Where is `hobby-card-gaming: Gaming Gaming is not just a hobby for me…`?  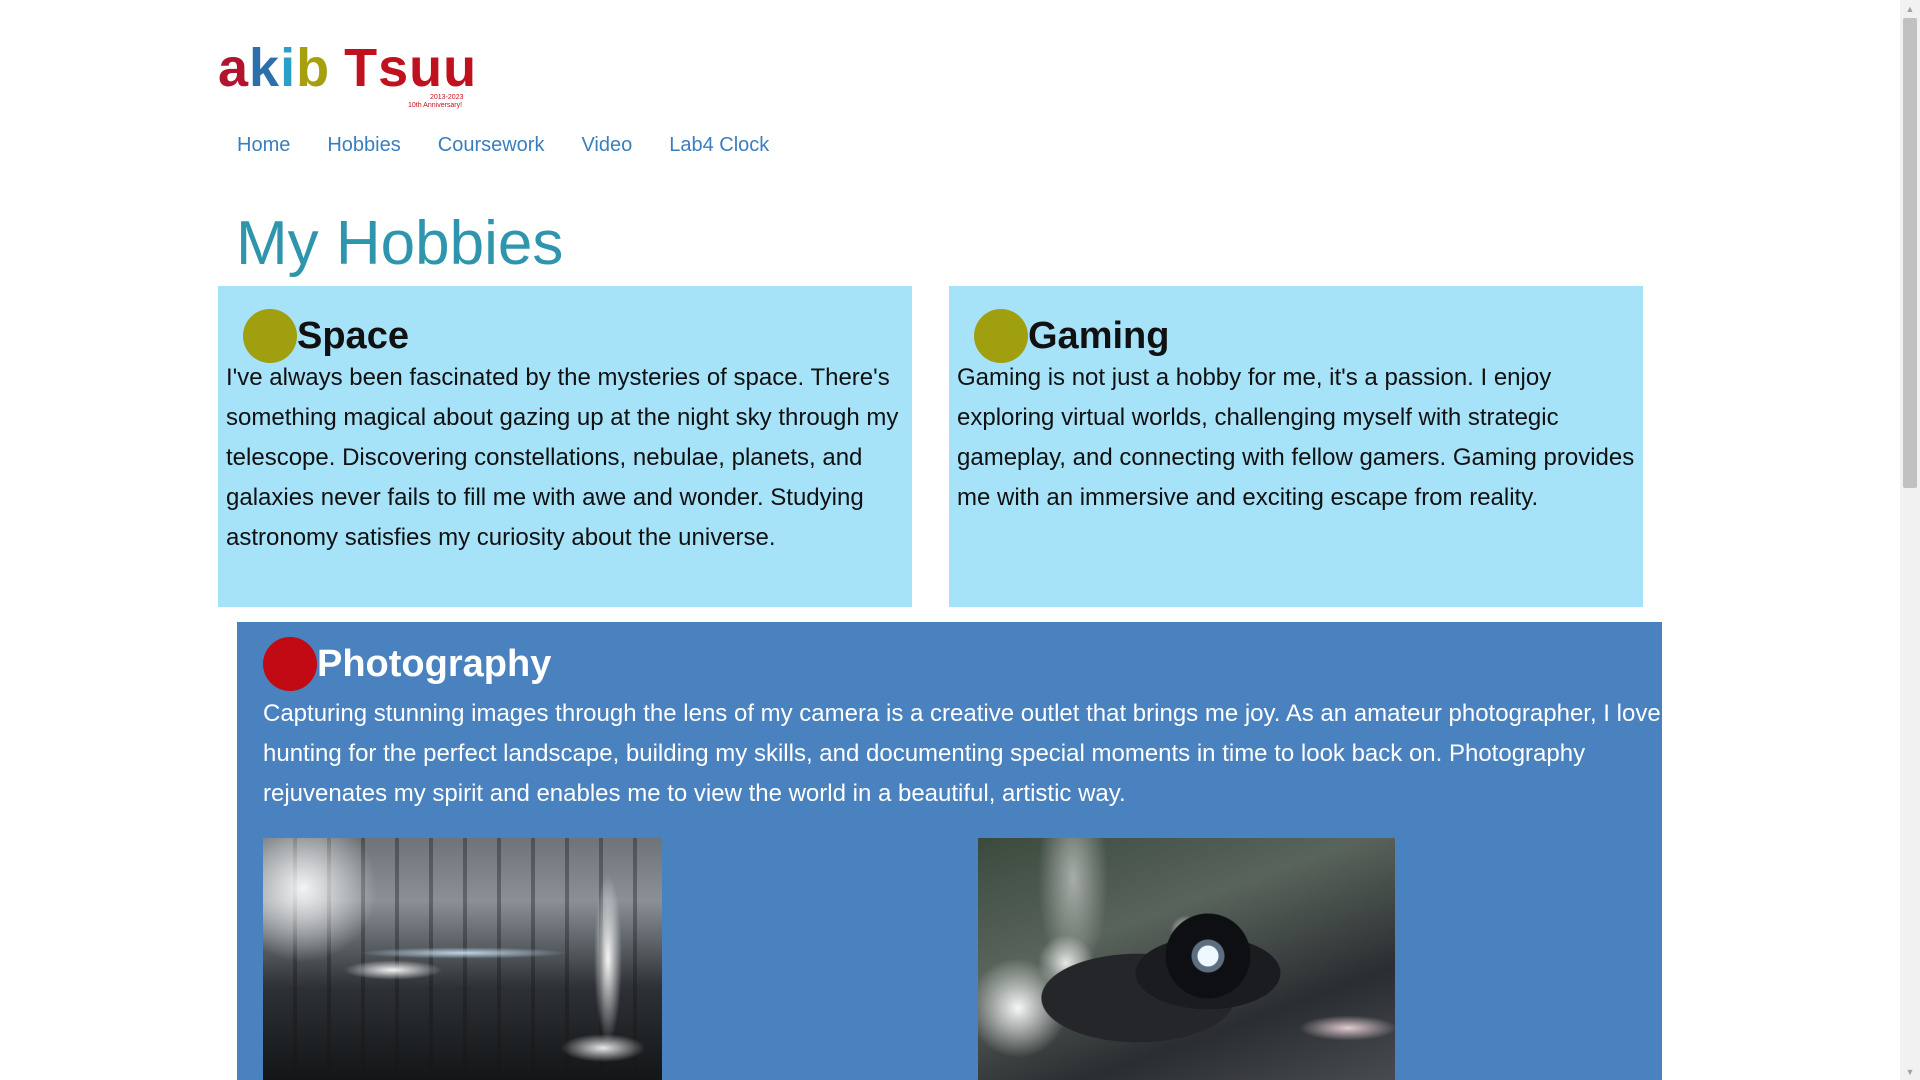 hobby-card-gaming: Gaming Gaming is not just a hobby for me… is located at coordinates (1296, 446).